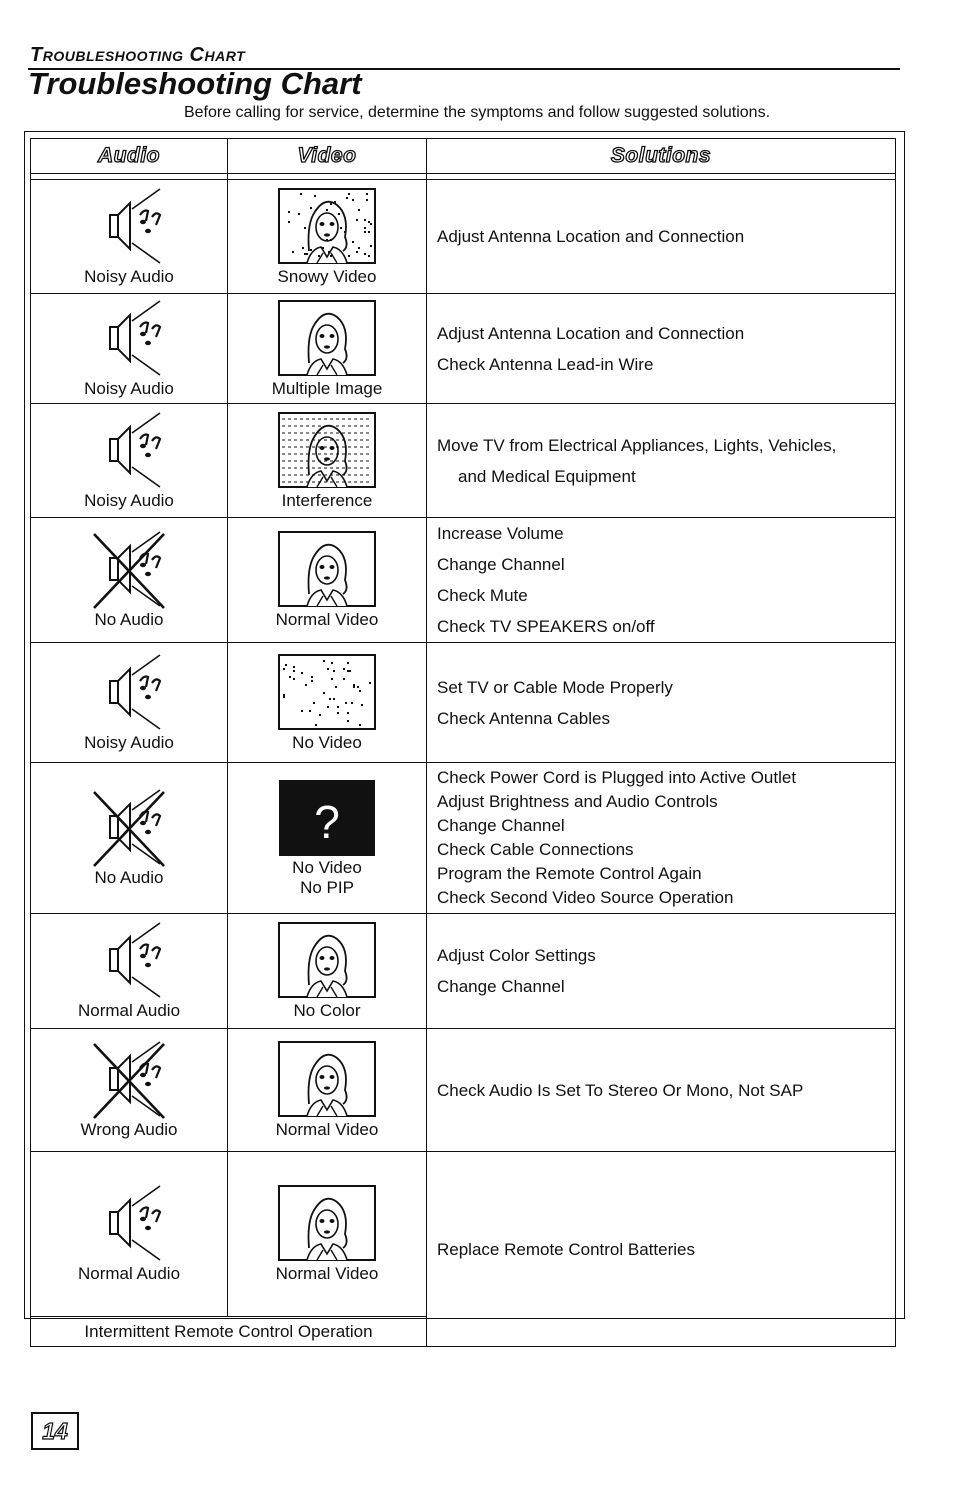  I want to click on multiple-image-icon, so click(327, 337).